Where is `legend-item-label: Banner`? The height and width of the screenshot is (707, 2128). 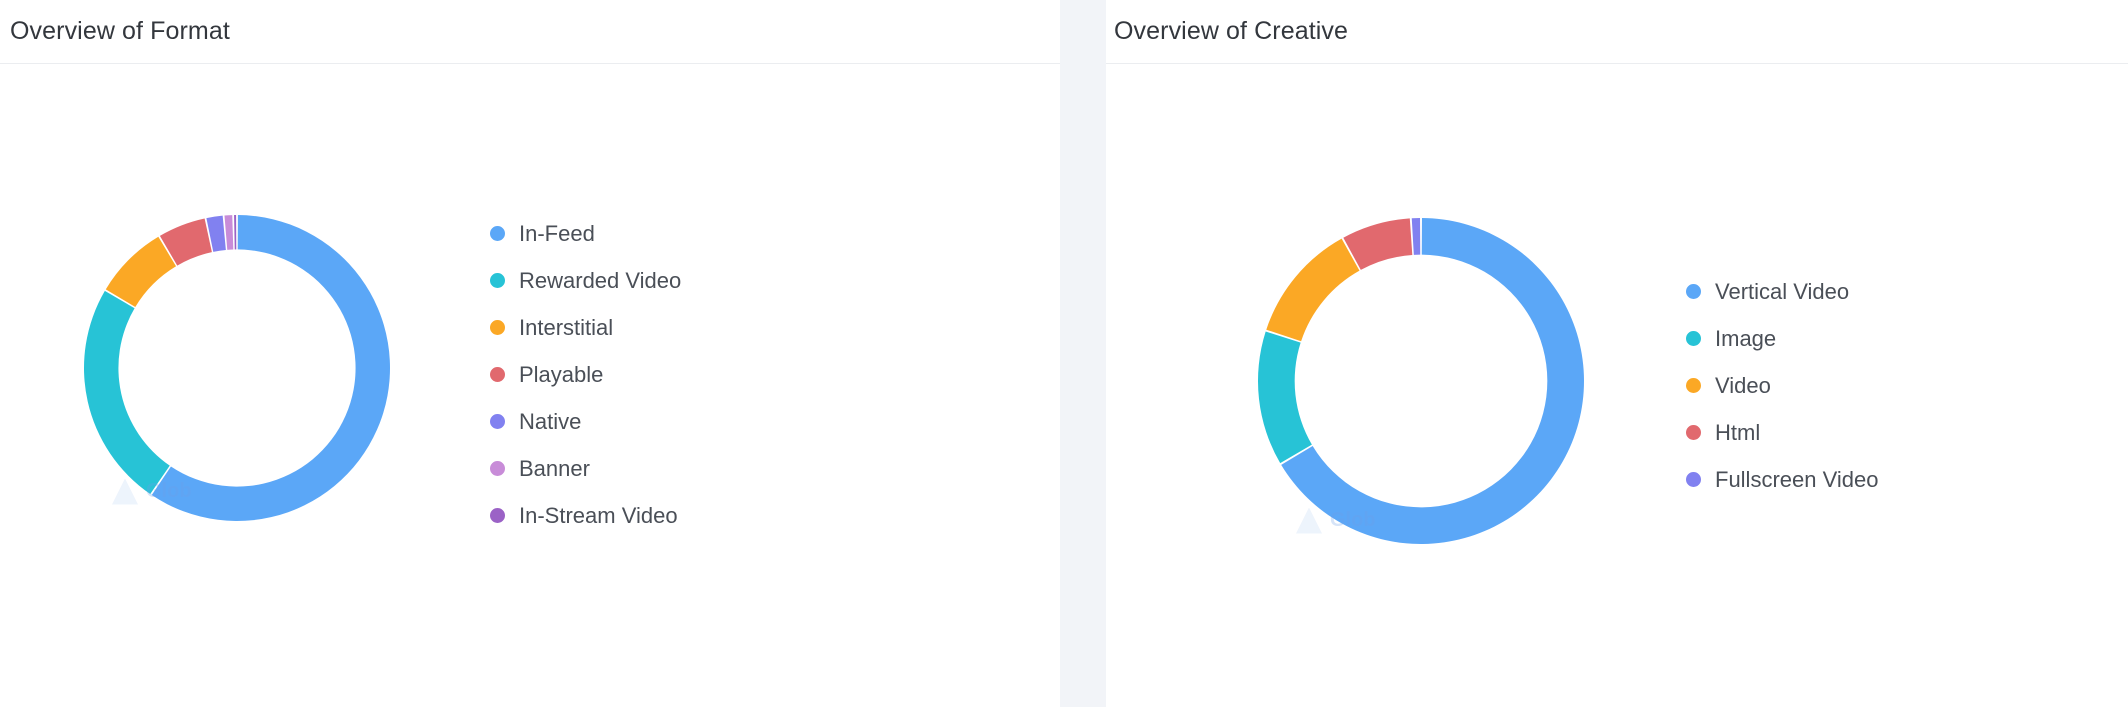
legend-item-label: Banner is located at coordinates (554, 468).